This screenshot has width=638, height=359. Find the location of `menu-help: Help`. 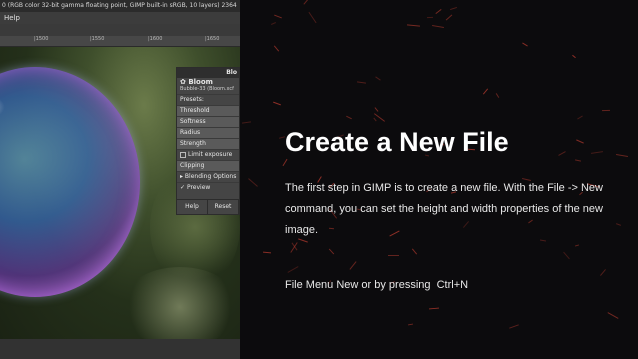

menu-help: Help is located at coordinates (12, 18).